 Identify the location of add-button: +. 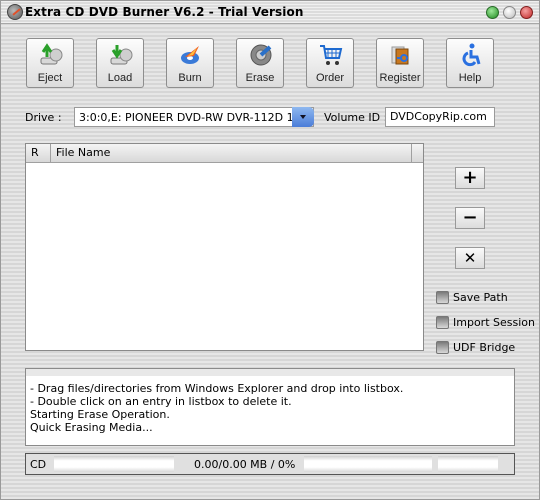
(470, 178).